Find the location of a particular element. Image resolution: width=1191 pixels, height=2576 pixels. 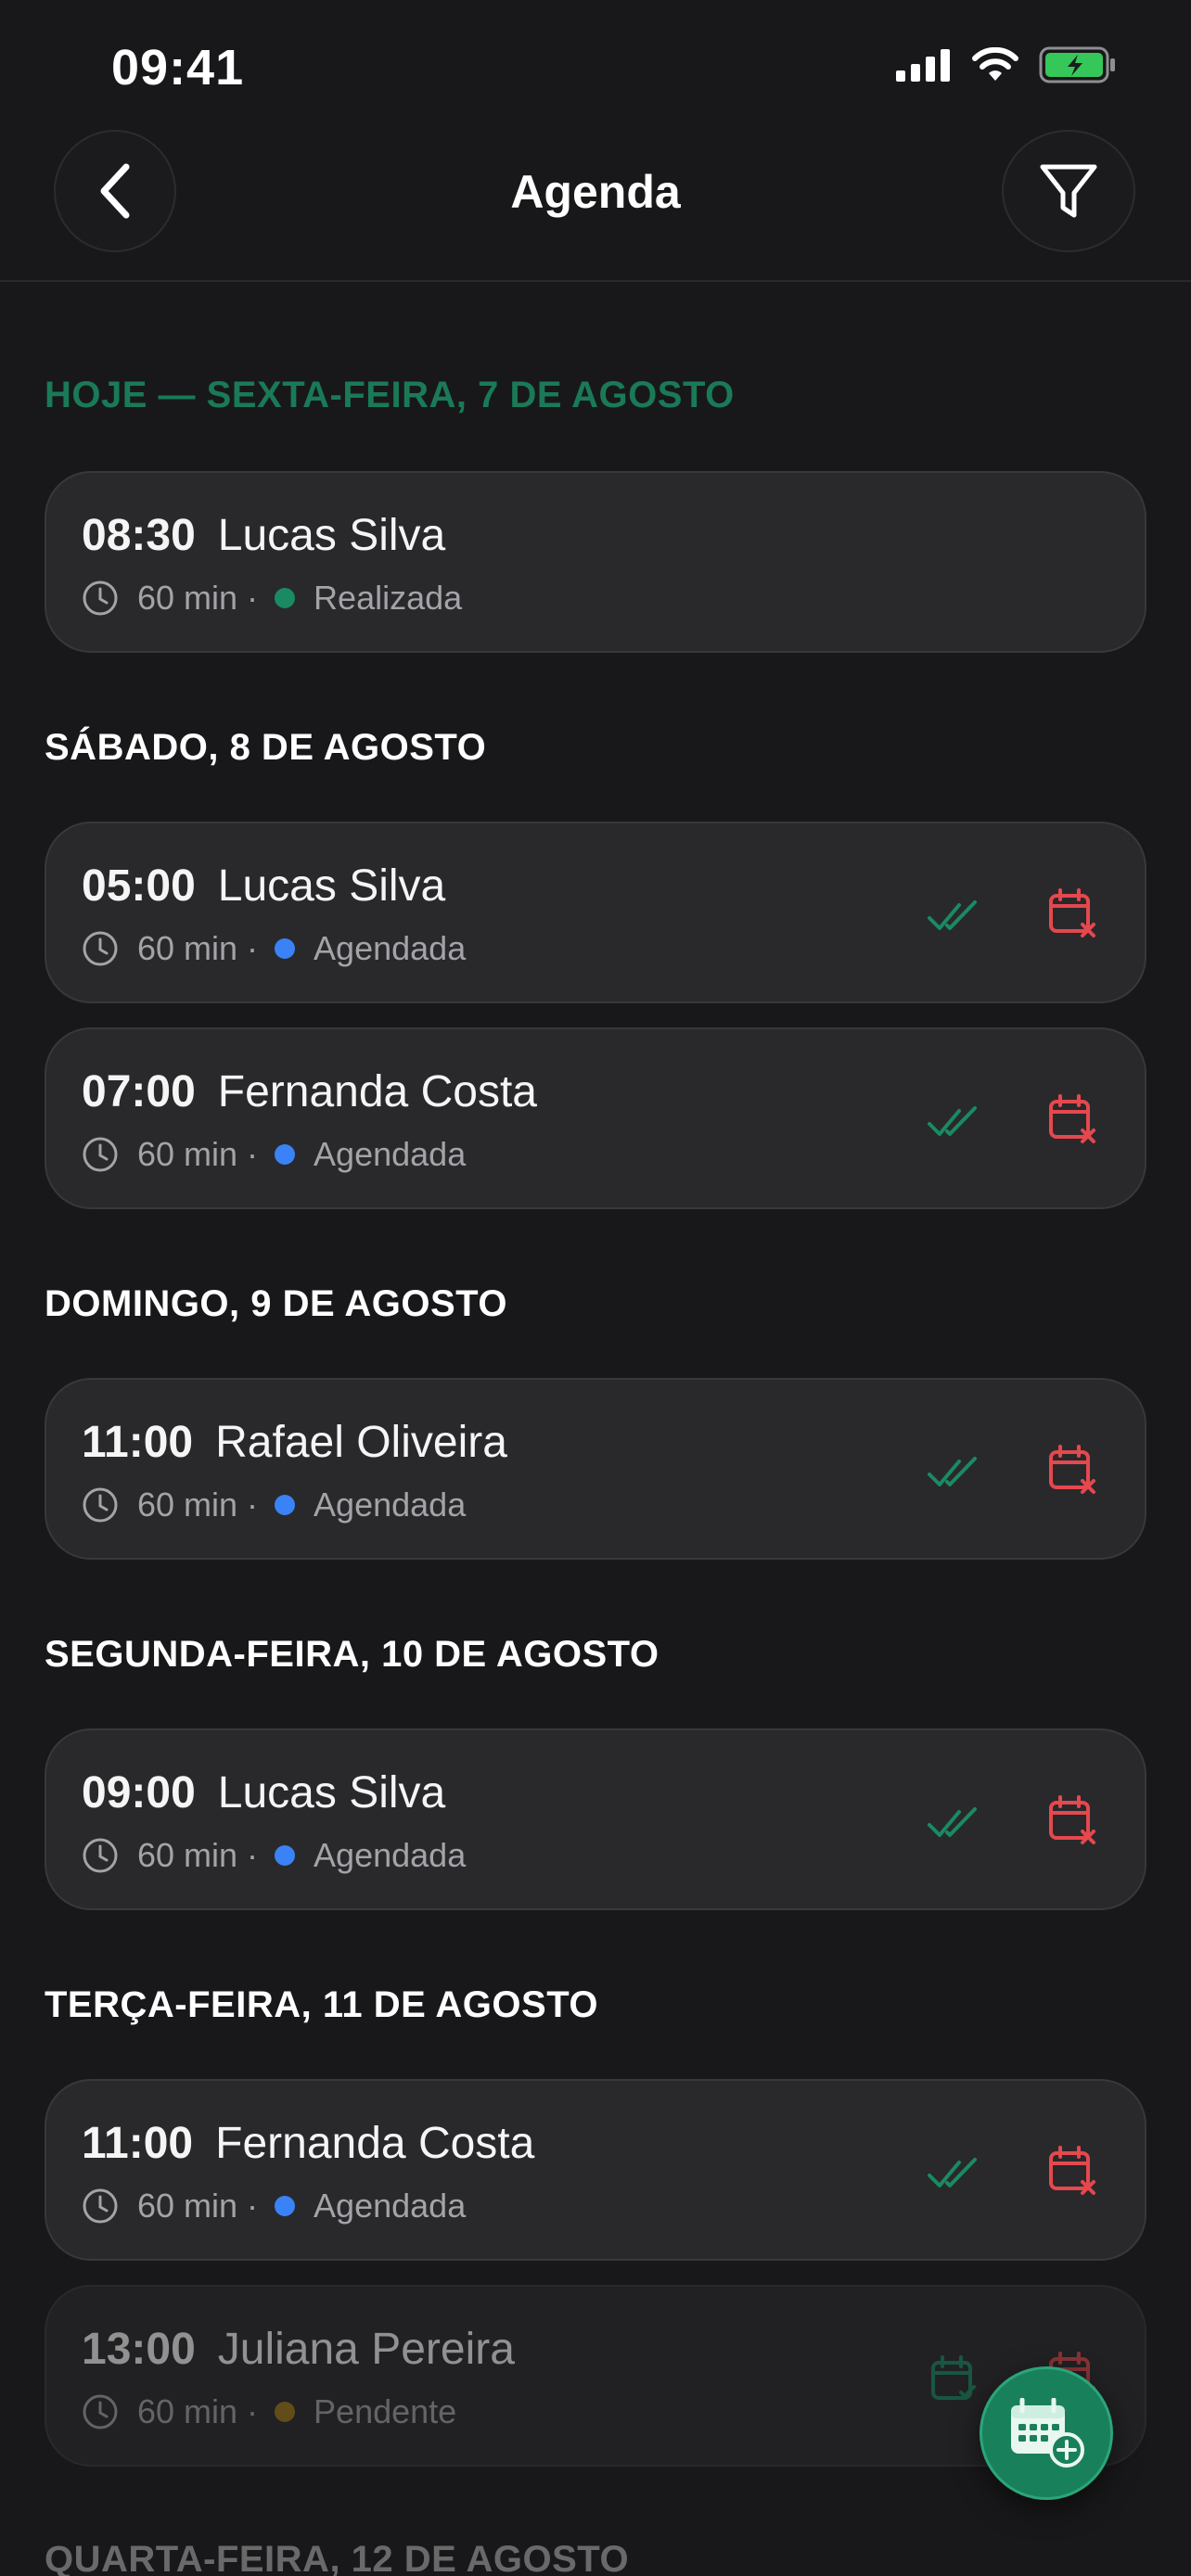

appointment-card: 09:00 Lucas Silva 60 min · Agendada is located at coordinates (595, 1819).